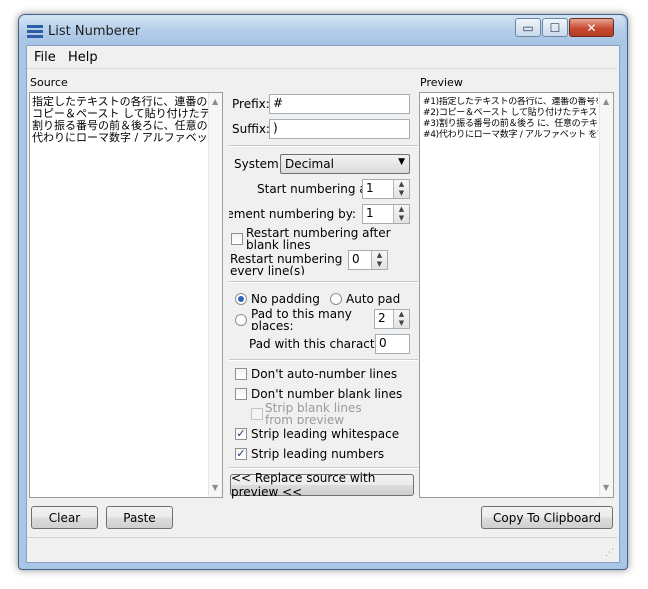  What do you see at coordinates (609, 553) in the screenshot?
I see `resize-grip-icon: ⋰` at bounding box center [609, 553].